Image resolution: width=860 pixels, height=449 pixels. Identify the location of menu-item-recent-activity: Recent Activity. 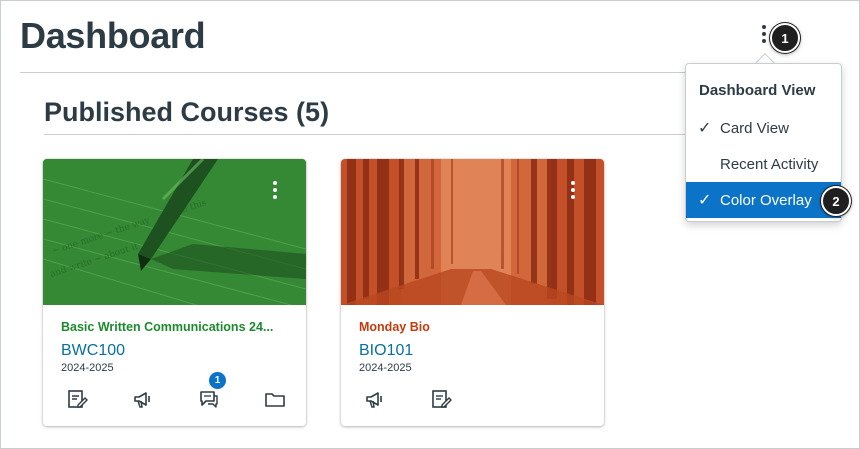
(763, 164).